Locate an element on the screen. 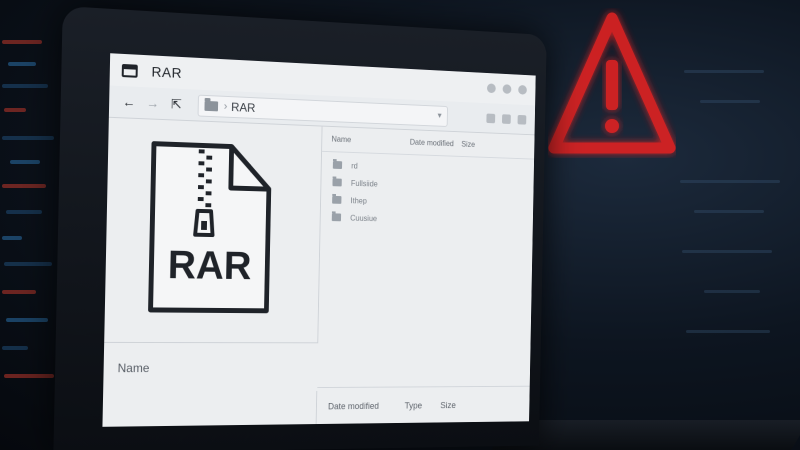  details-footer: Date modified Type Size is located at coordinates (423, 405).